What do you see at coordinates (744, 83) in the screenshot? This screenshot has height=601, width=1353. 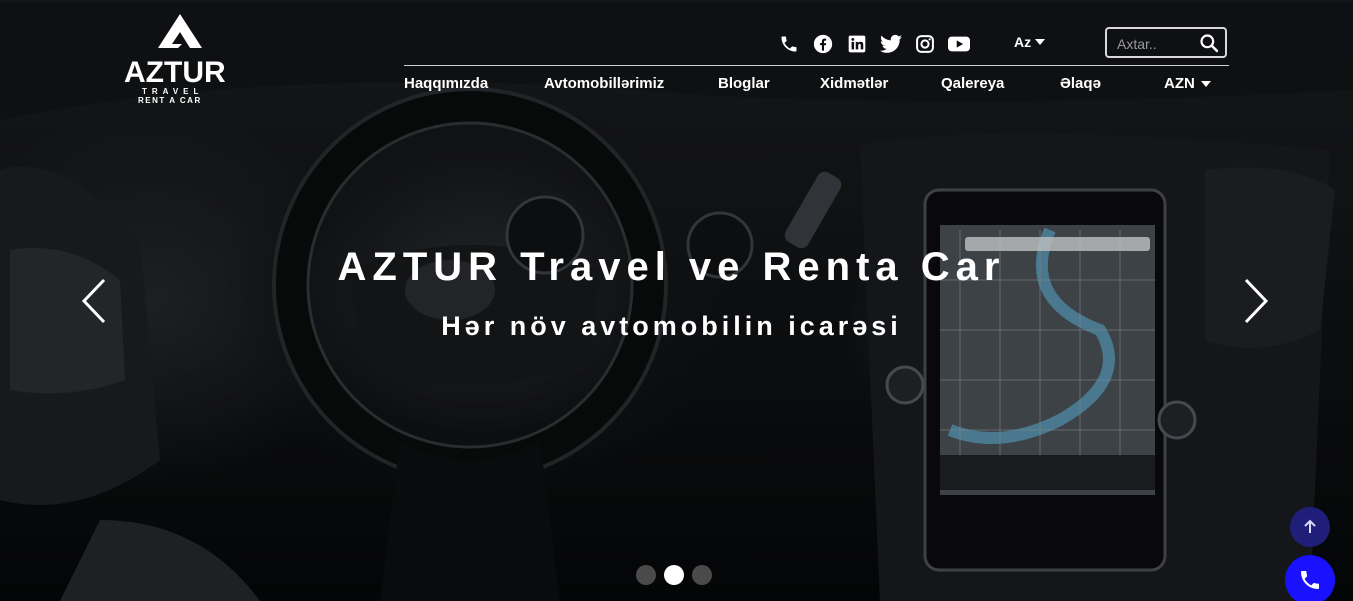 I see `nav-item-blogs: Bloglar` at bounding box center [744, 83].